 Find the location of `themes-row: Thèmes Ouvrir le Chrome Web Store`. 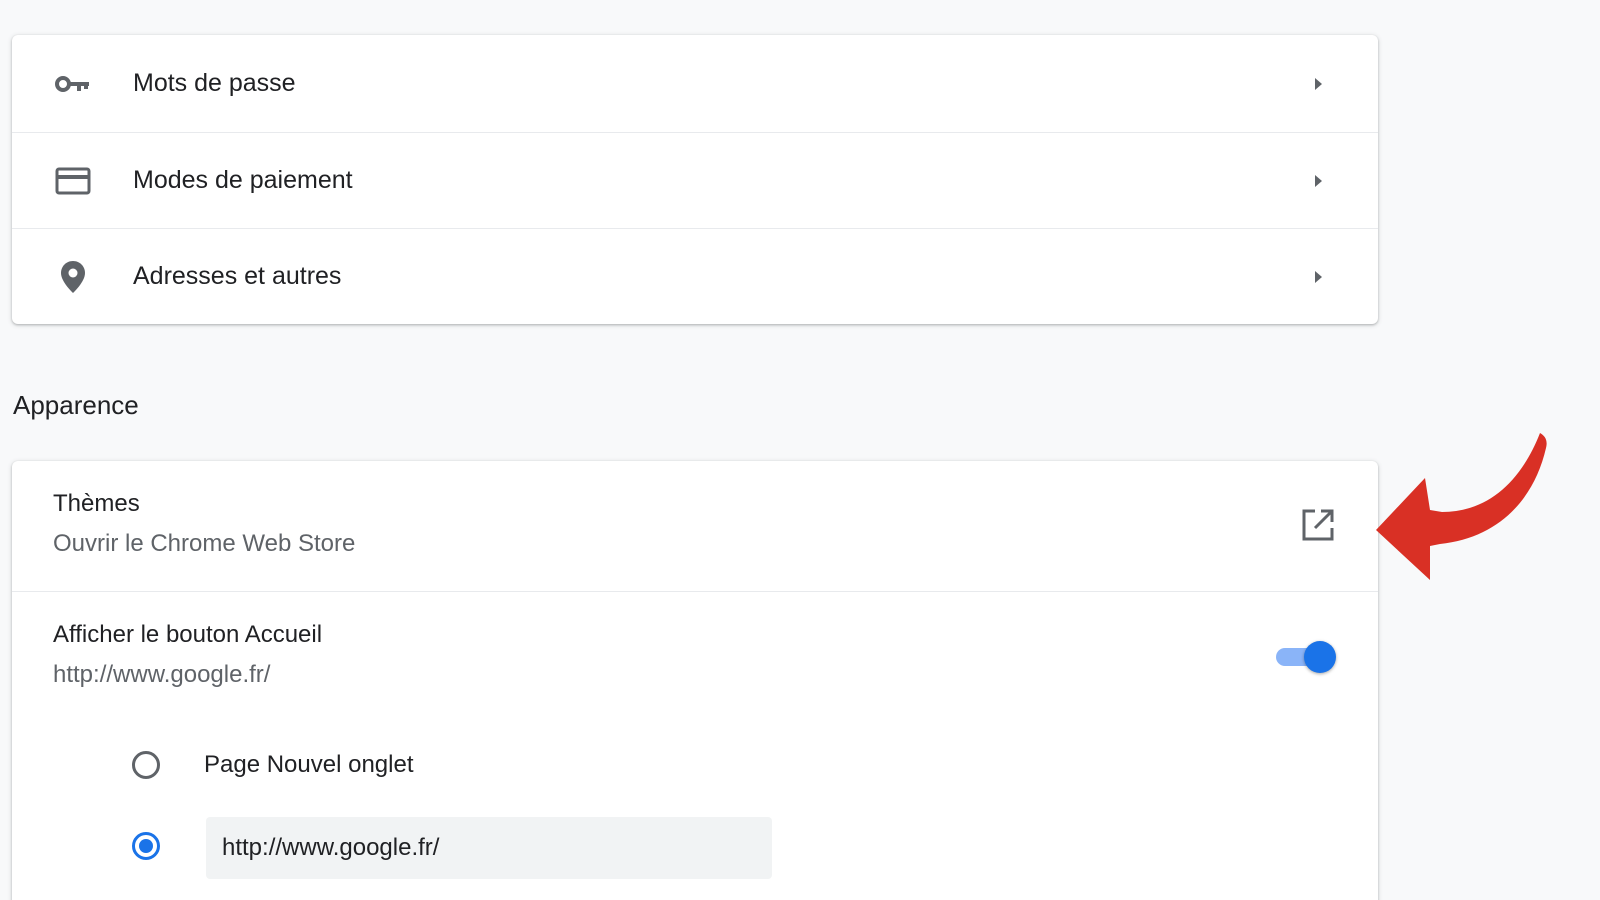

themes-row: Thèmes Ouvrir le Chrome Web Store is located at coordinates (695, 526).